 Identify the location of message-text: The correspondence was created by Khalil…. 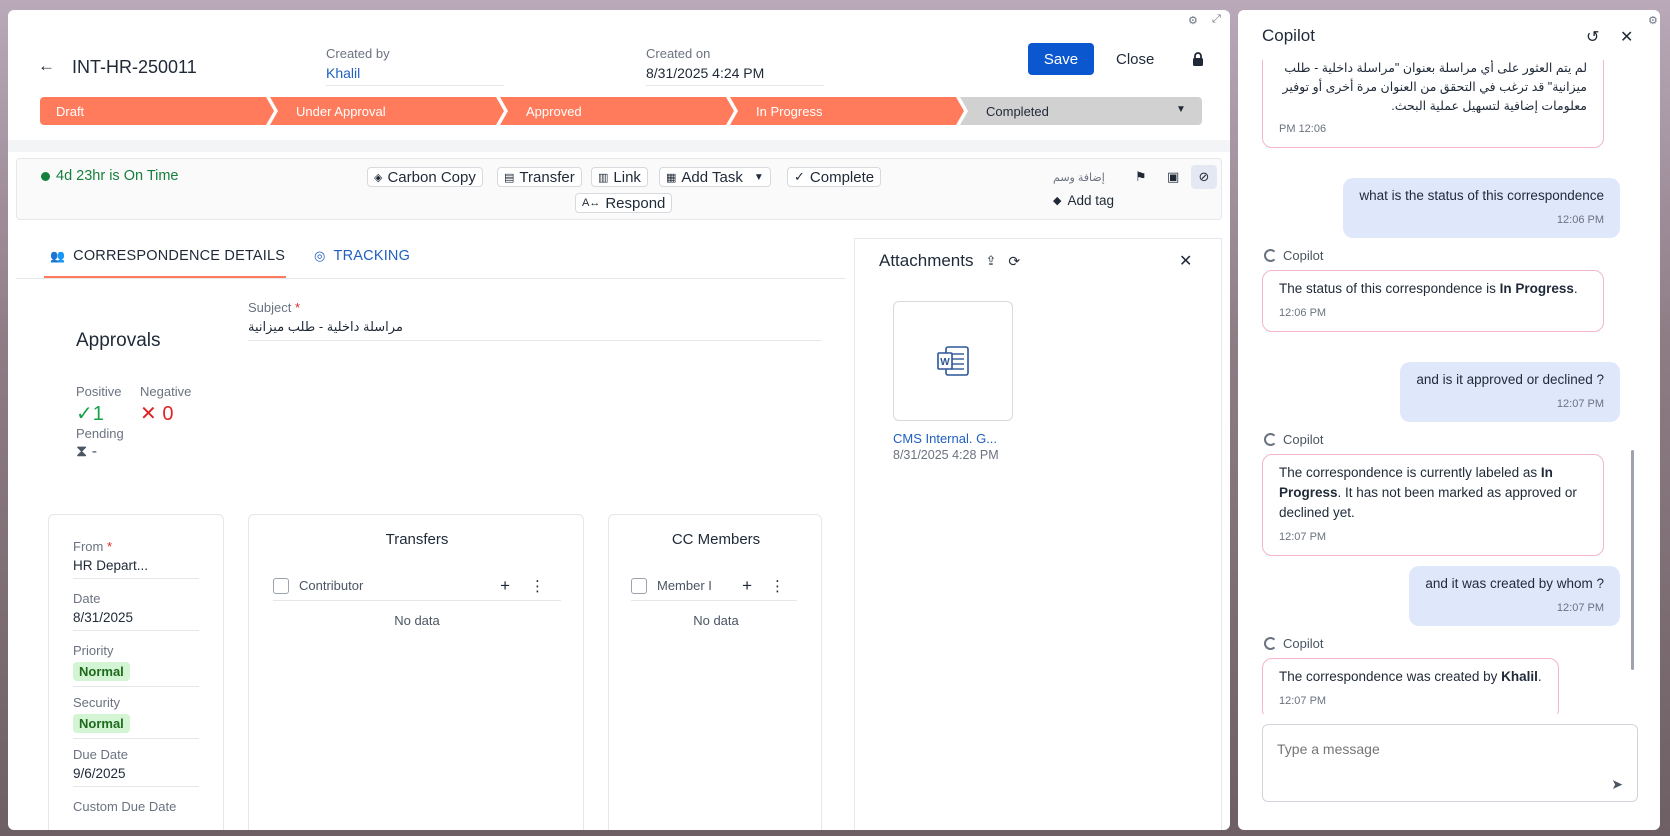
(1410, 677).